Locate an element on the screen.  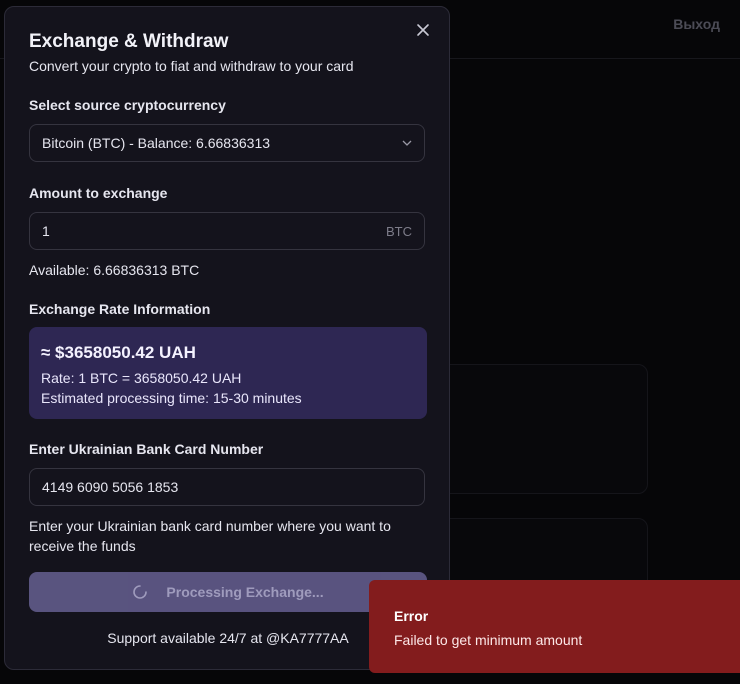
source-crypto-select: Bitcoin (BTC) - Balance: 6.66836313 is located at coordinates (227, 143).